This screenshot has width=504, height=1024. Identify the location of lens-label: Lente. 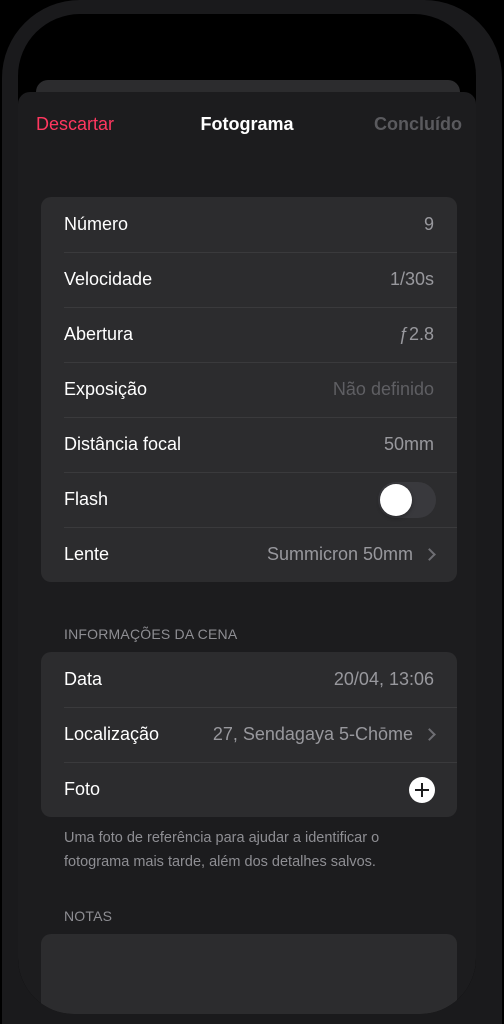
(87, 554).